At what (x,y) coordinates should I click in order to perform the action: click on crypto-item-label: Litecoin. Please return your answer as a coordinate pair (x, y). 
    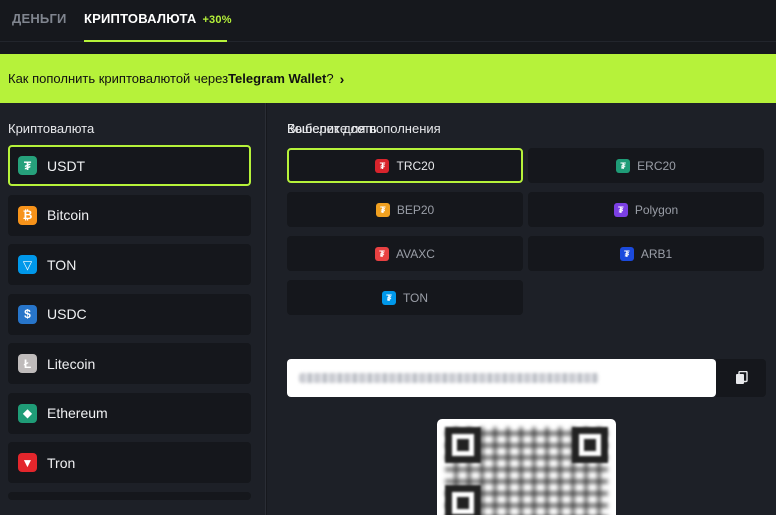
    Looking at the image, I should click on (71, 363).